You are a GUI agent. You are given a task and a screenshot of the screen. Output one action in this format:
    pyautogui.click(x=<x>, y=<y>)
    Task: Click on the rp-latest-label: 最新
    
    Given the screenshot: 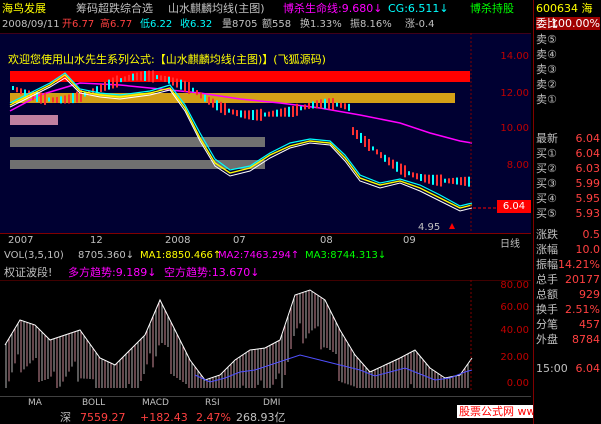 What is the action you would take?
    pyautogui.click(x=547, y=138)
    